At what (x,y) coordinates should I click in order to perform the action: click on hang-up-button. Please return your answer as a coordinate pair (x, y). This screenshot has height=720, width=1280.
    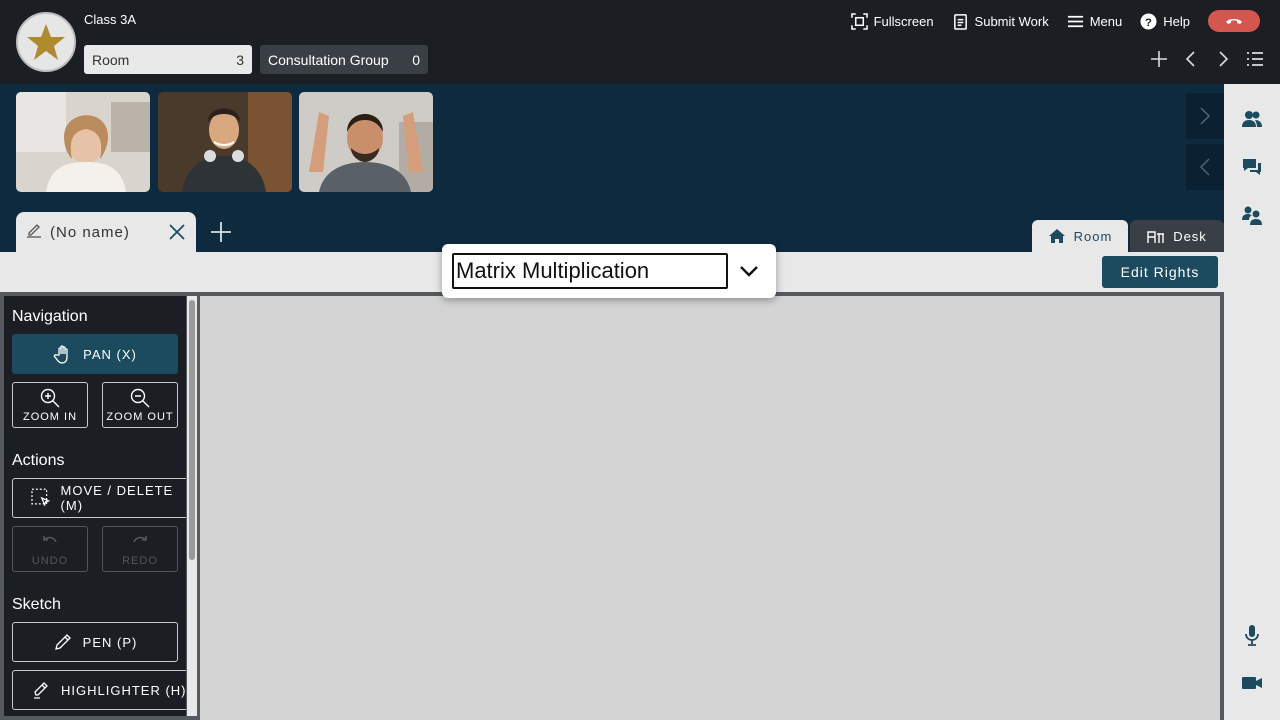
    Looking at the image, I should click on (1234, 21).